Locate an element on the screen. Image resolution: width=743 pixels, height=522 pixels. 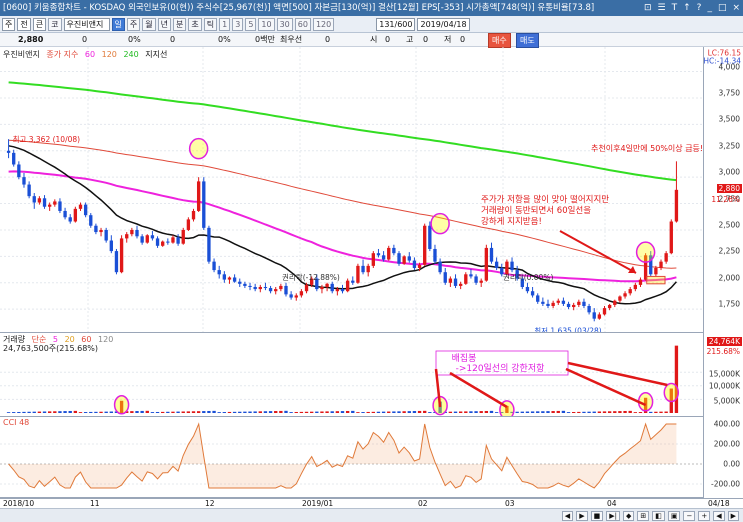
interval-10-button: 10 is located at coordinates (266, 24).